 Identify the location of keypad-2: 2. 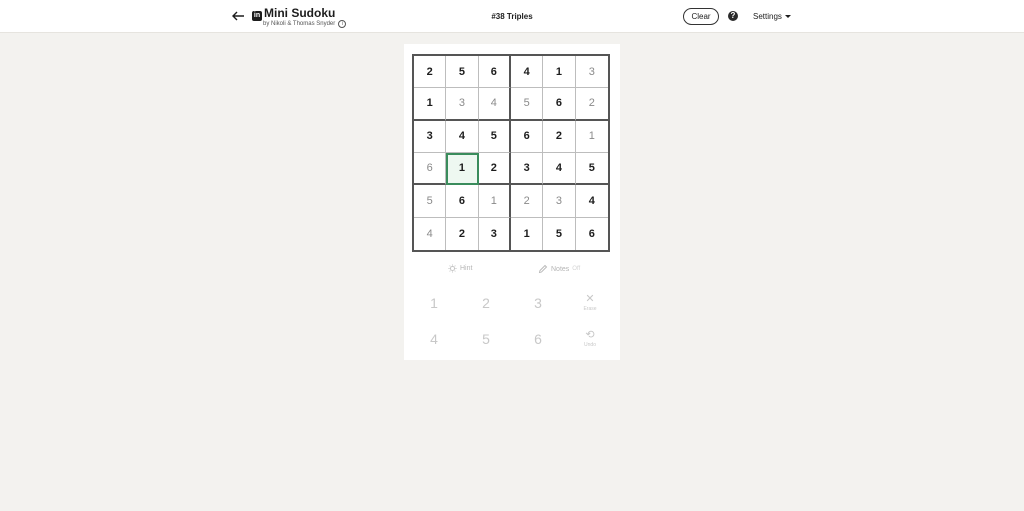
(486, 303).